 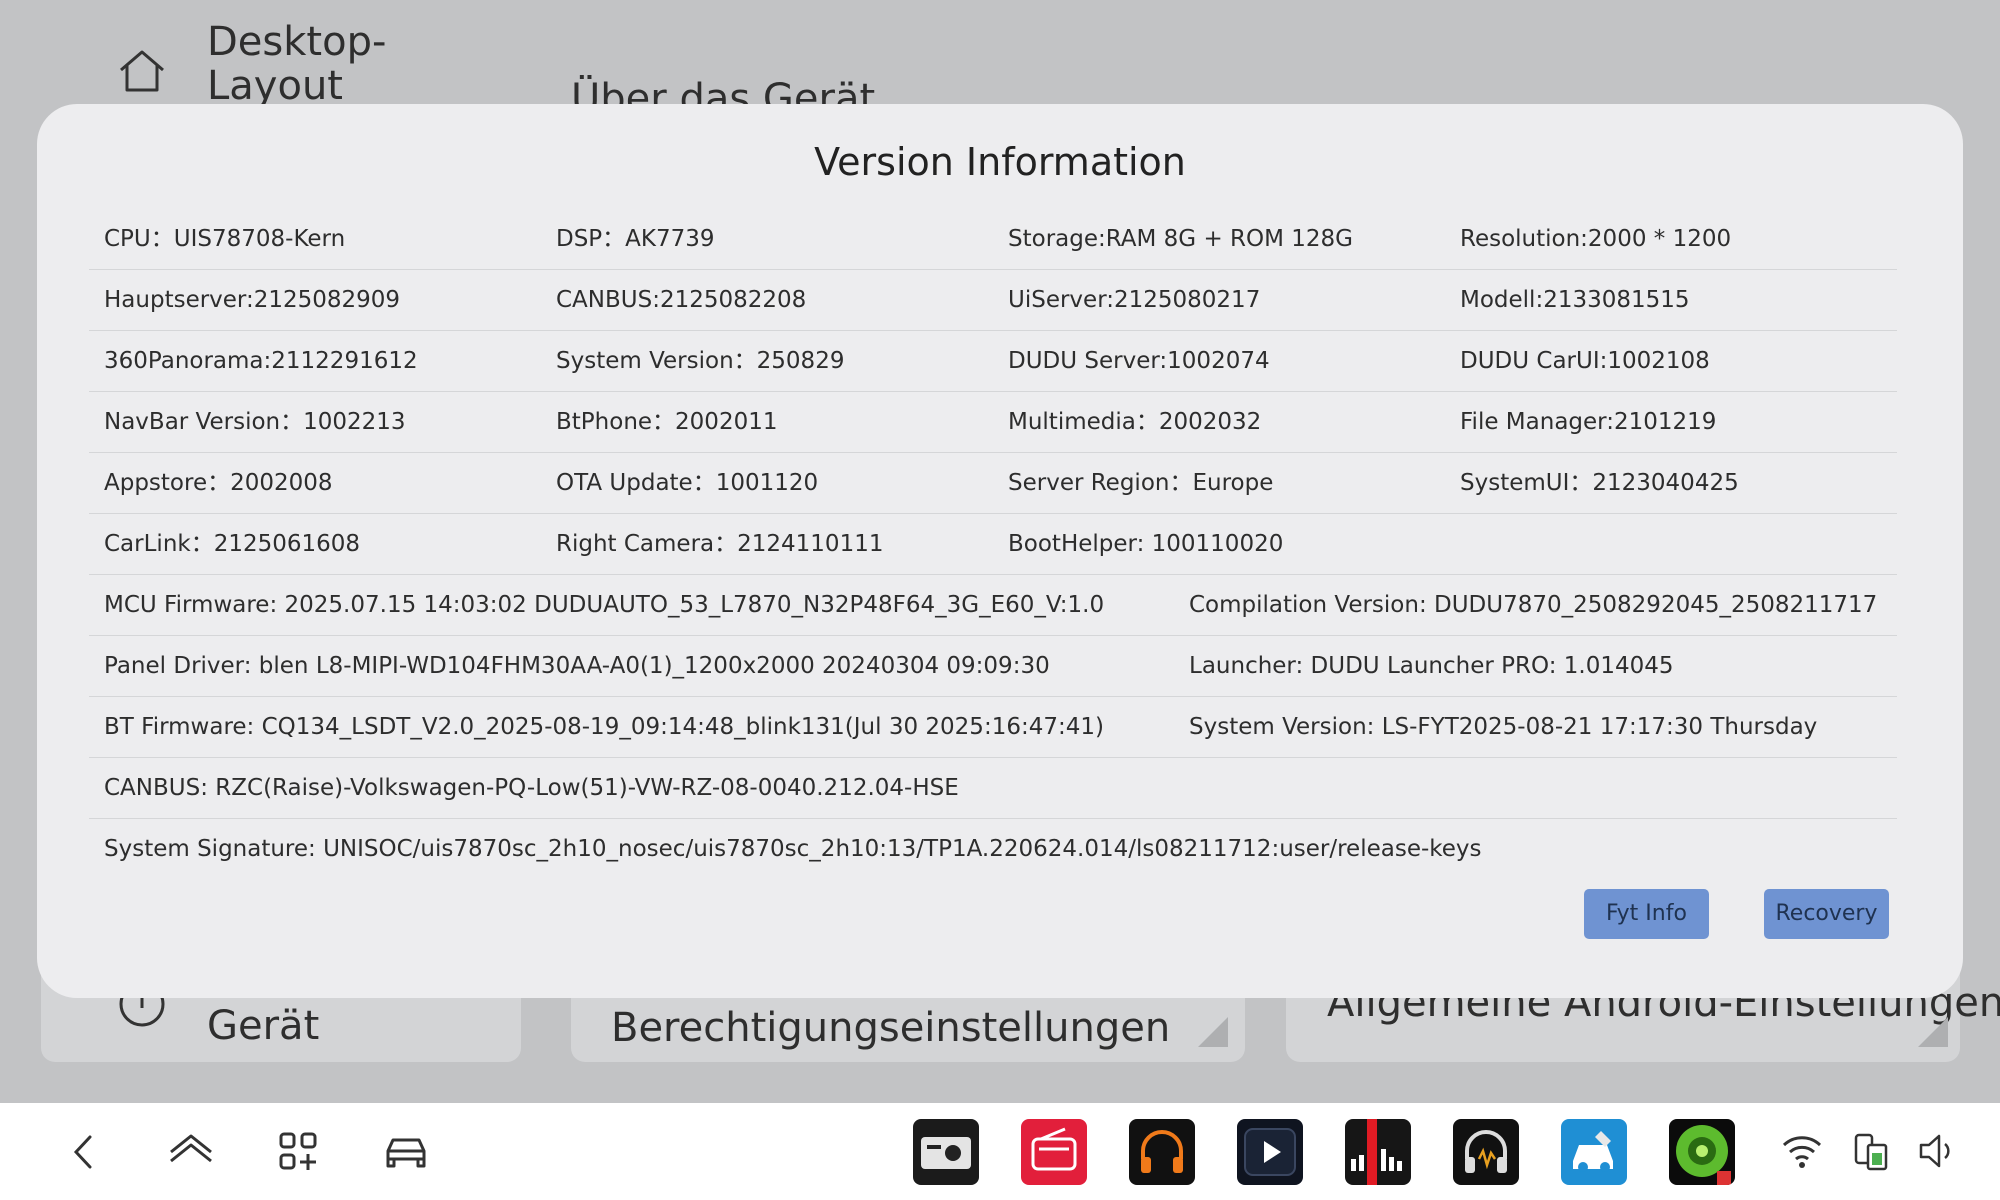 What do you see at coordinates (1270, 1152) in the screenshot?
I see `video-player-app-icon` at bounding box center [1270, 1152].